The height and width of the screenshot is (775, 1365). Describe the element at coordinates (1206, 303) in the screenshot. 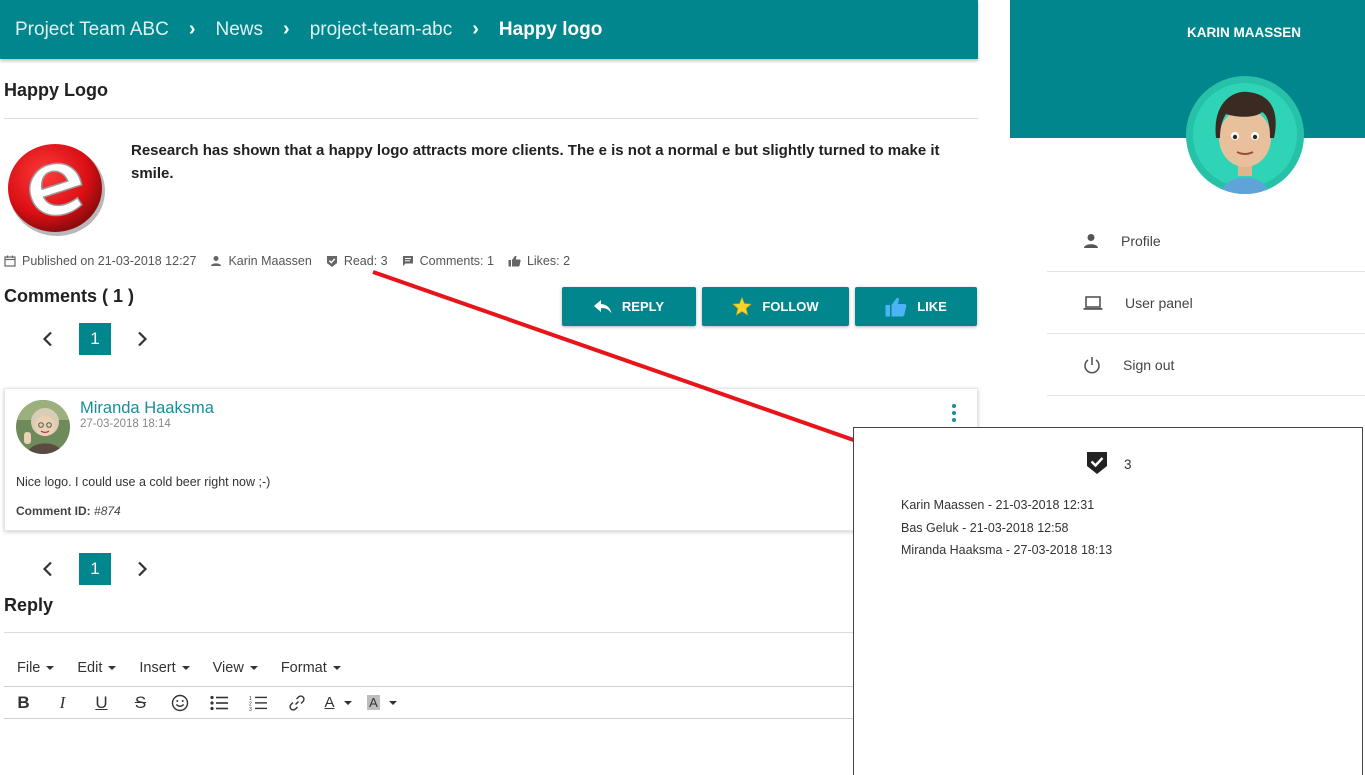

I see `sidebar-item-user-panel: User panel` at that location.